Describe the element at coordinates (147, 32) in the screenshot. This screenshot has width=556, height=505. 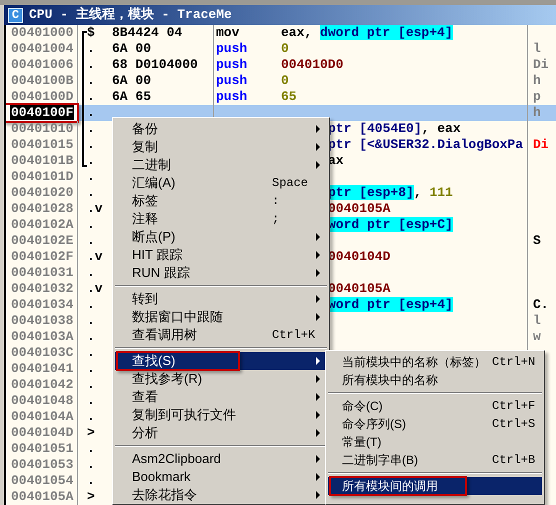
I see `hex-bytes: 8B4424 04` at that location.